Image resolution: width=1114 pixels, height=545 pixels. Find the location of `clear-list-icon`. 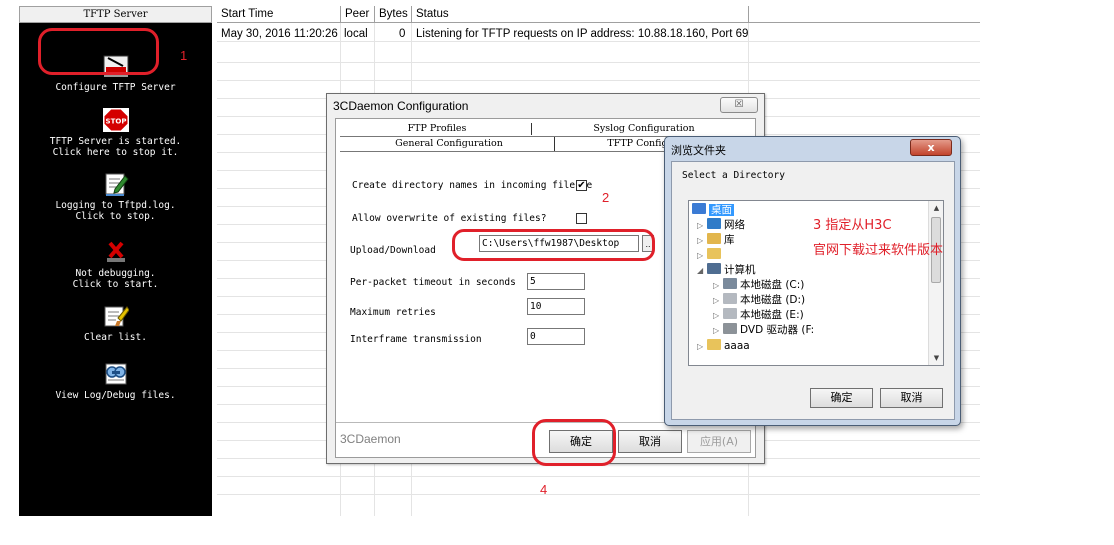

clear-list-icon is located at coordinates (116, 310).